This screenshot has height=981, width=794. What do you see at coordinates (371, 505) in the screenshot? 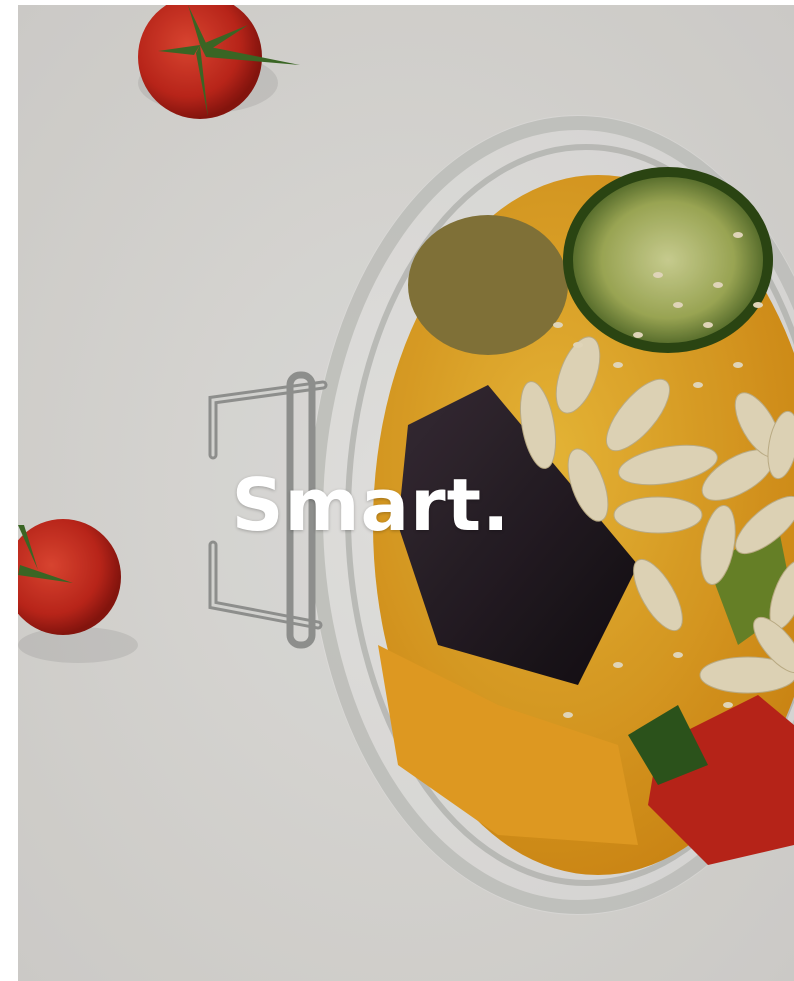
I see `hero-headline: Smart.` at bounding box center [371, 505].